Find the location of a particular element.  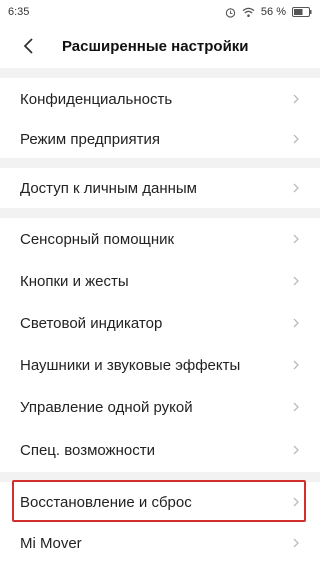

menu-item-label: Доступ к личным данным is located at coordinates (108, 188).